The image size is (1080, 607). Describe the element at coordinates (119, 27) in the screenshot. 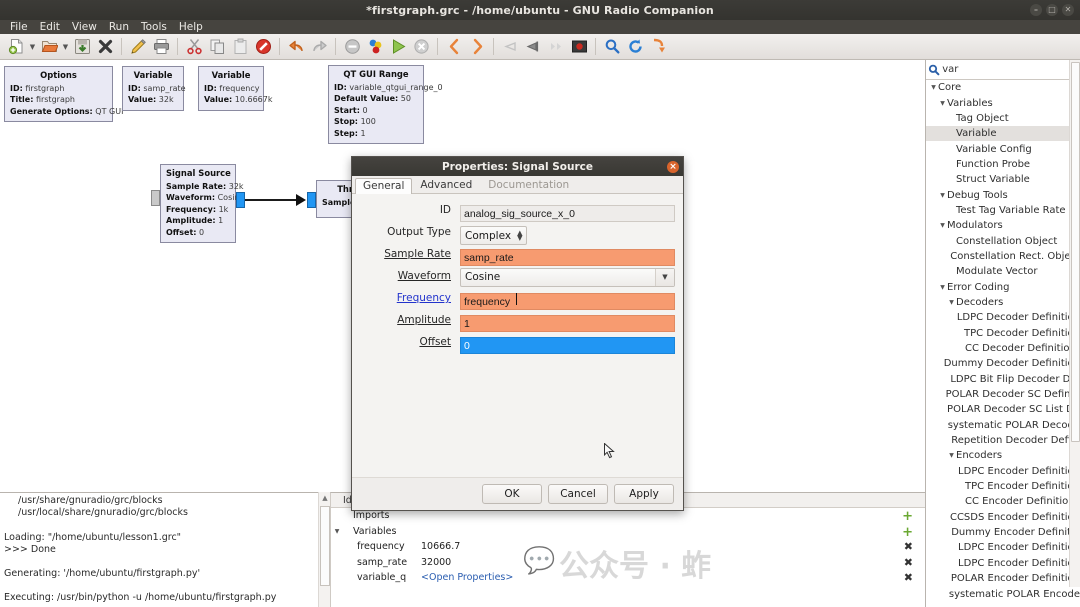

I see `menu-item-run: Run` at that location.